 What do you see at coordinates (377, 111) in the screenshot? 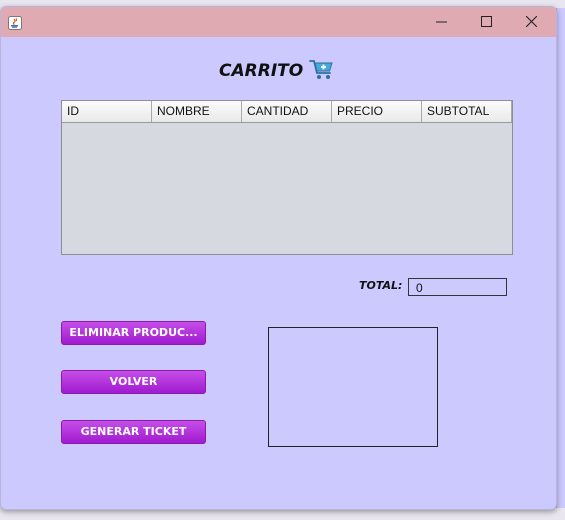
I see `column-header-precio: PRECIO` at bounding box center [377, 111].